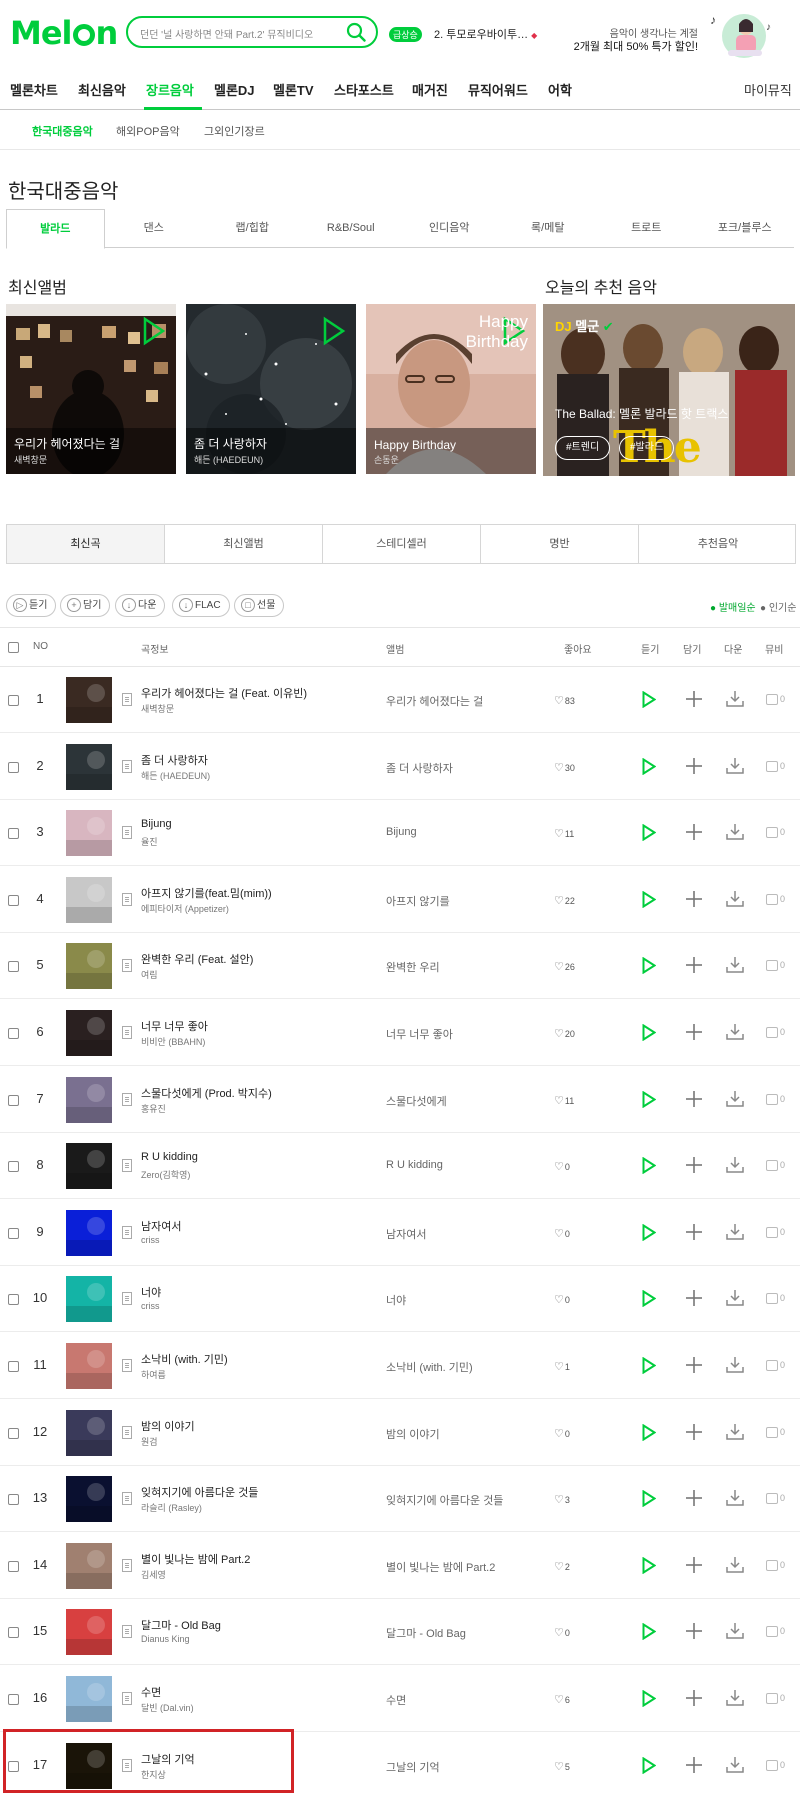 The image size is (800, 1797). I want to click on song-title: 너무 너무 좋아, so click(251, 1026).